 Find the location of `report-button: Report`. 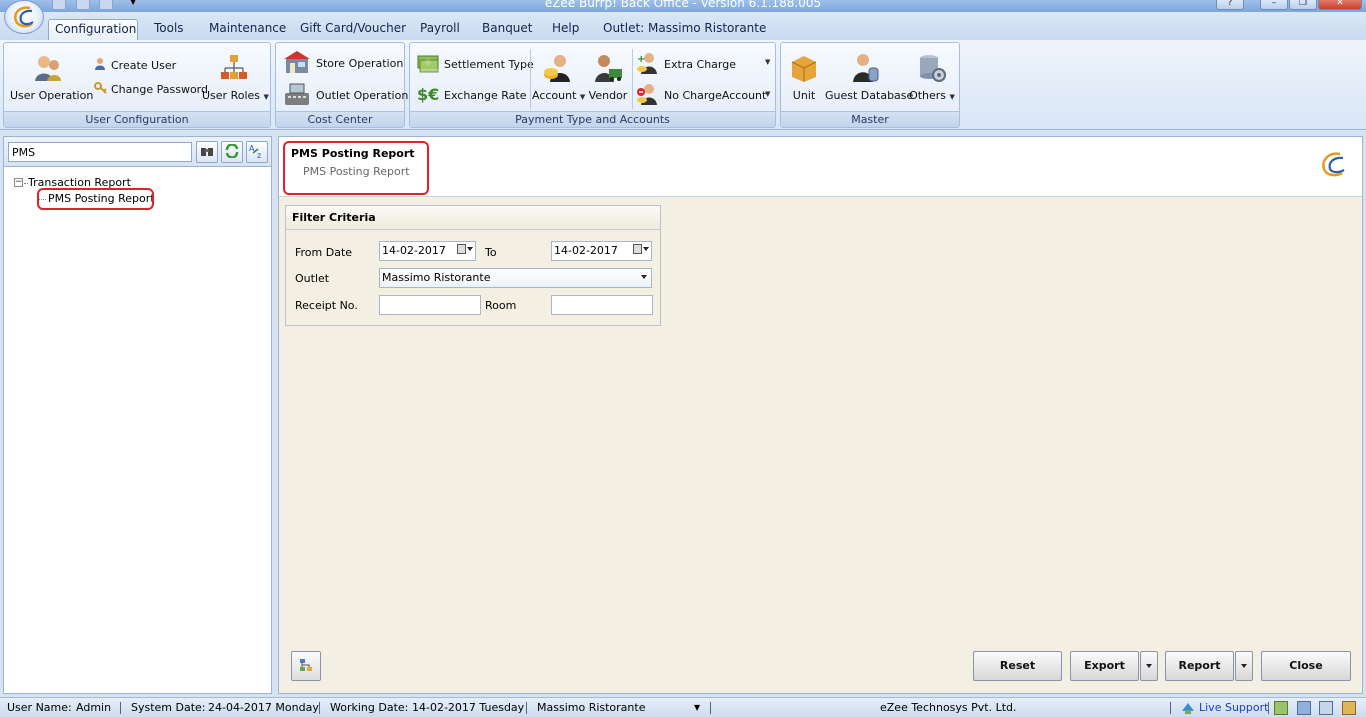

report-button: Report is located at coordinates (1199, 666).